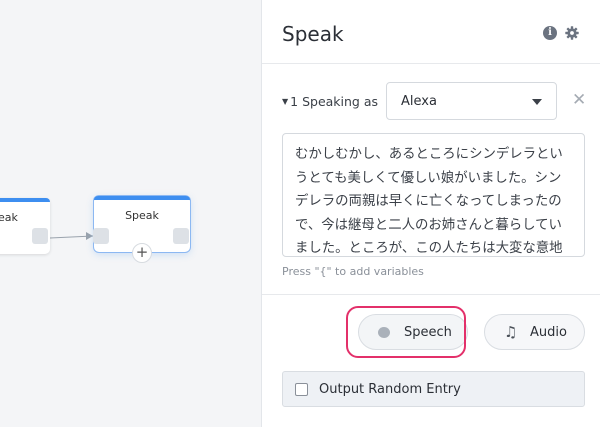  Describe the element at coordinates (471, 101) in the screenshot. I see `voice-select: Alexa` at that location.